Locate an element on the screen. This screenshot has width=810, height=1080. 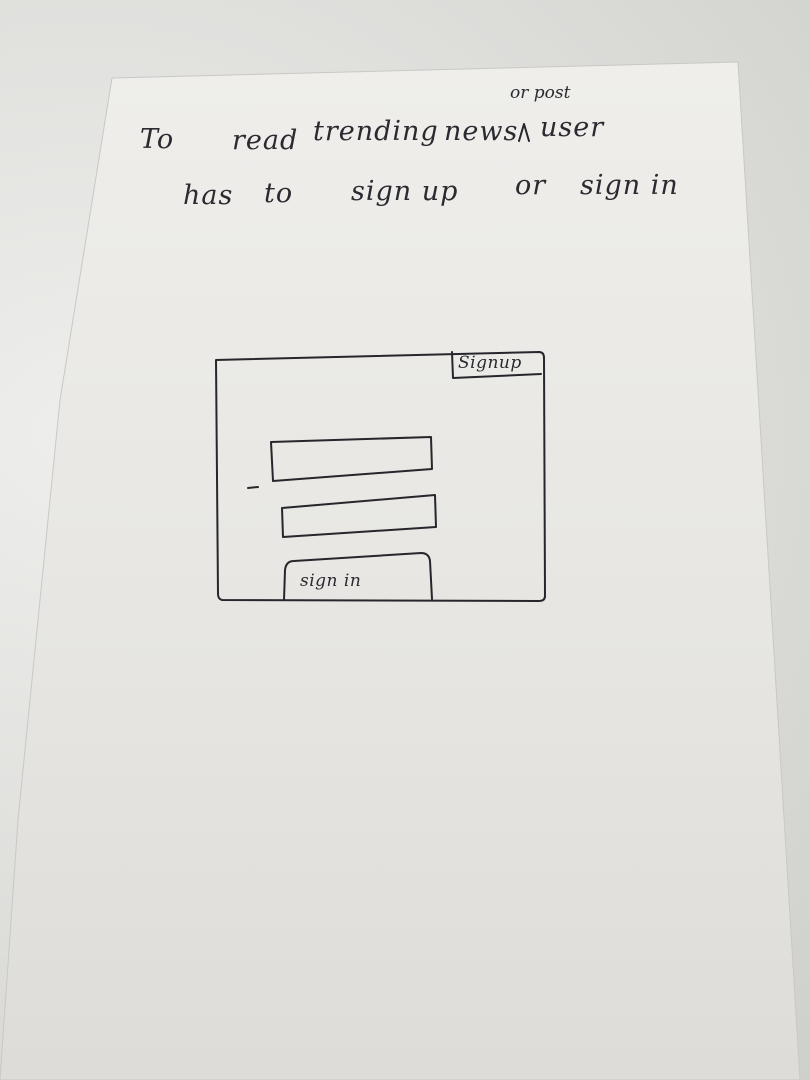
note-word-user: user is located at coordinates (572, 127).